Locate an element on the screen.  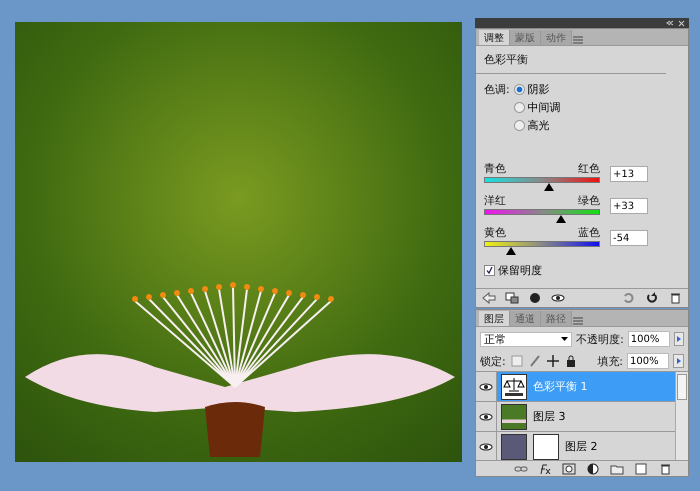
layer-row: 图层 3 is located at coordinates (575, 417).